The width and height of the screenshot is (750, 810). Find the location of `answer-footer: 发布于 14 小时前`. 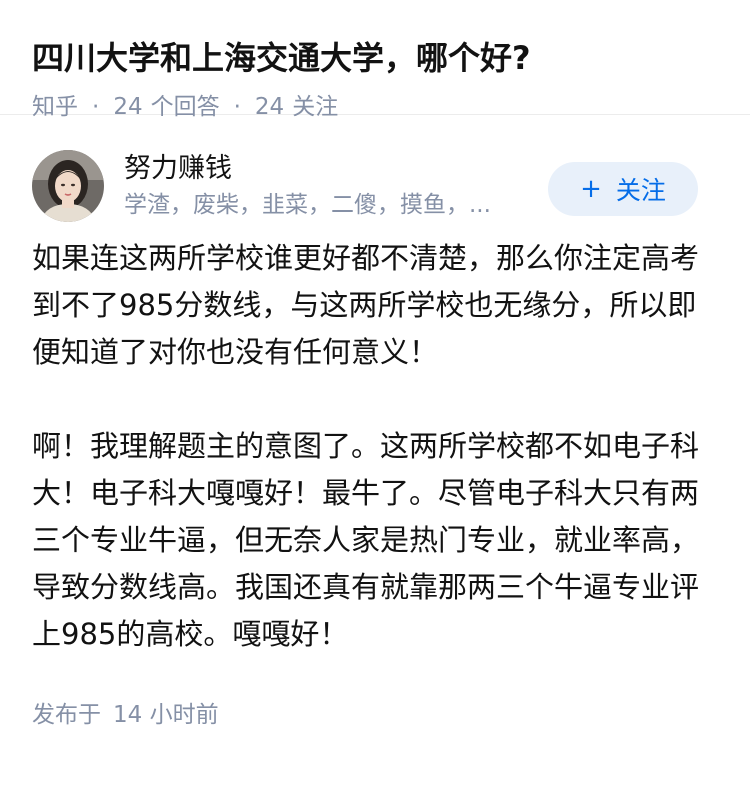

answer-footer: 发布于 14 小时前 is located at coordinates (375, 715).